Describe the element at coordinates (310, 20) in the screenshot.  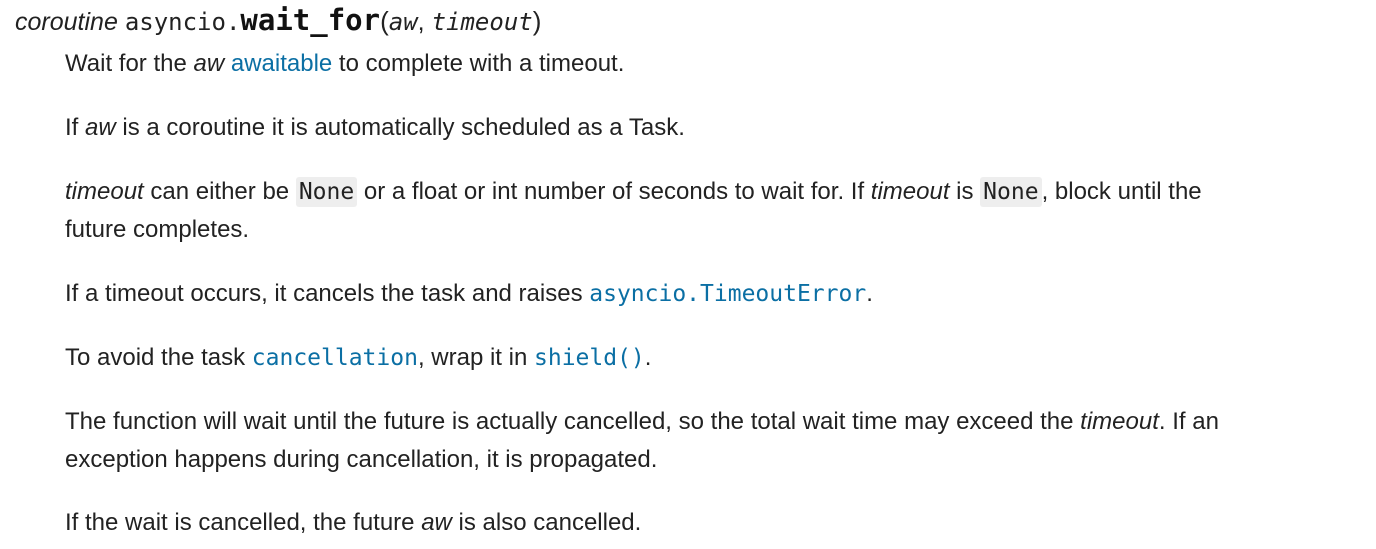
I see `signature-function-name: wait_for` at that location.